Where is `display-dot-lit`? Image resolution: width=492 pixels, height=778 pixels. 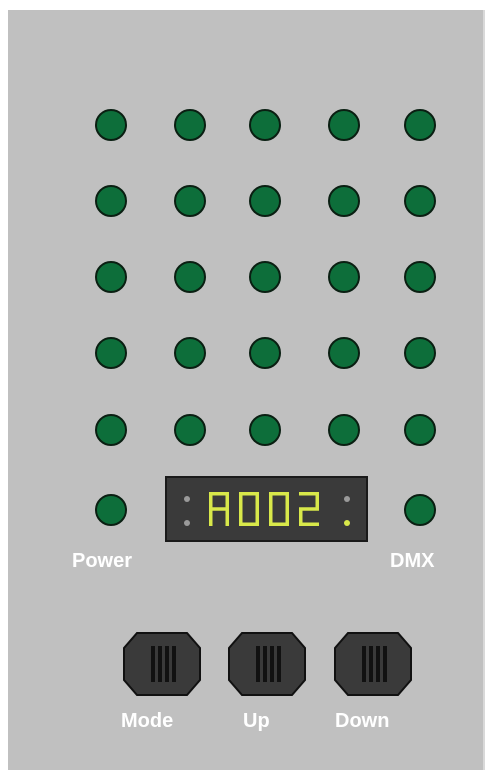
display-dot-lit is located at coordinates (347, 523).